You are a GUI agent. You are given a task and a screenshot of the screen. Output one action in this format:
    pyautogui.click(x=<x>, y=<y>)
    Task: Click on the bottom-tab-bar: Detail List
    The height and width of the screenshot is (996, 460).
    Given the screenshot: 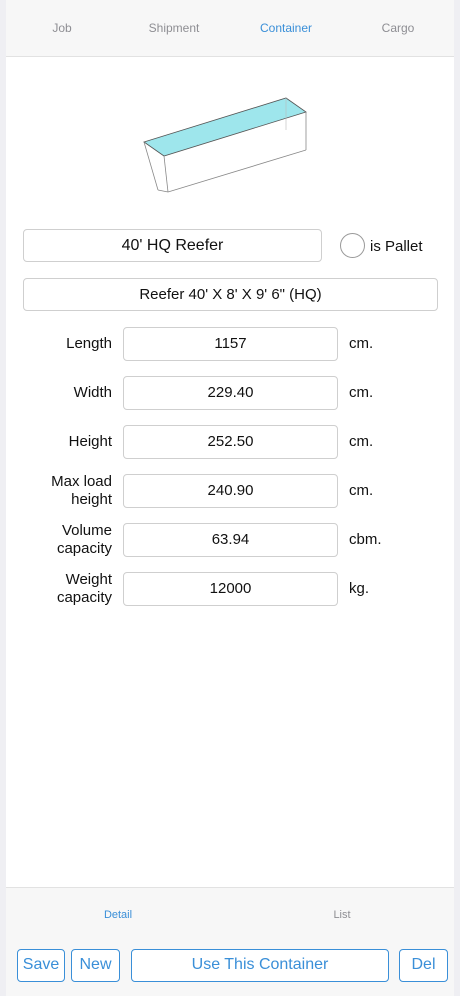 What is the action you would take?
    pyautogui.click(x=230, y=914)
    